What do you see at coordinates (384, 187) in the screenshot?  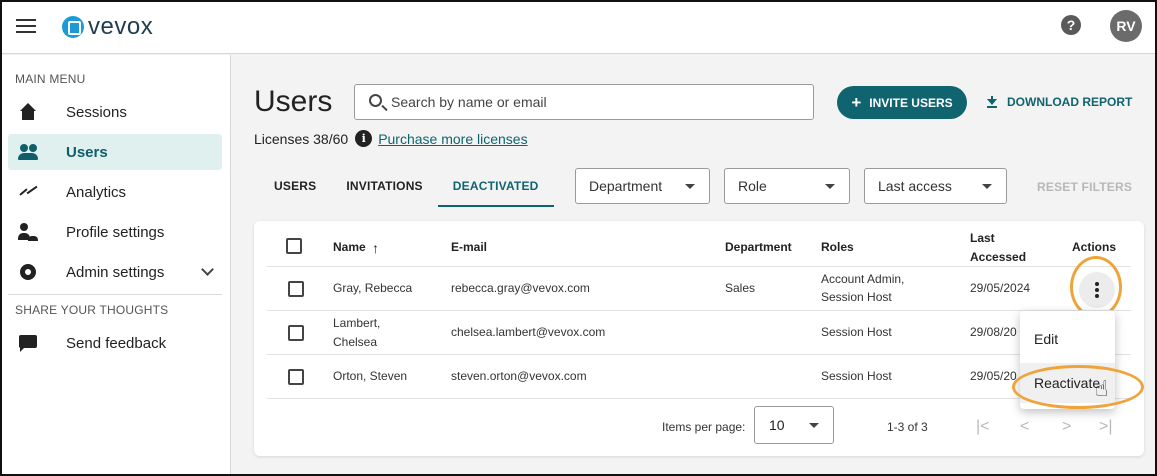 I see `tab-invitations: INVITATIONS` at bounding box center [384, 187].